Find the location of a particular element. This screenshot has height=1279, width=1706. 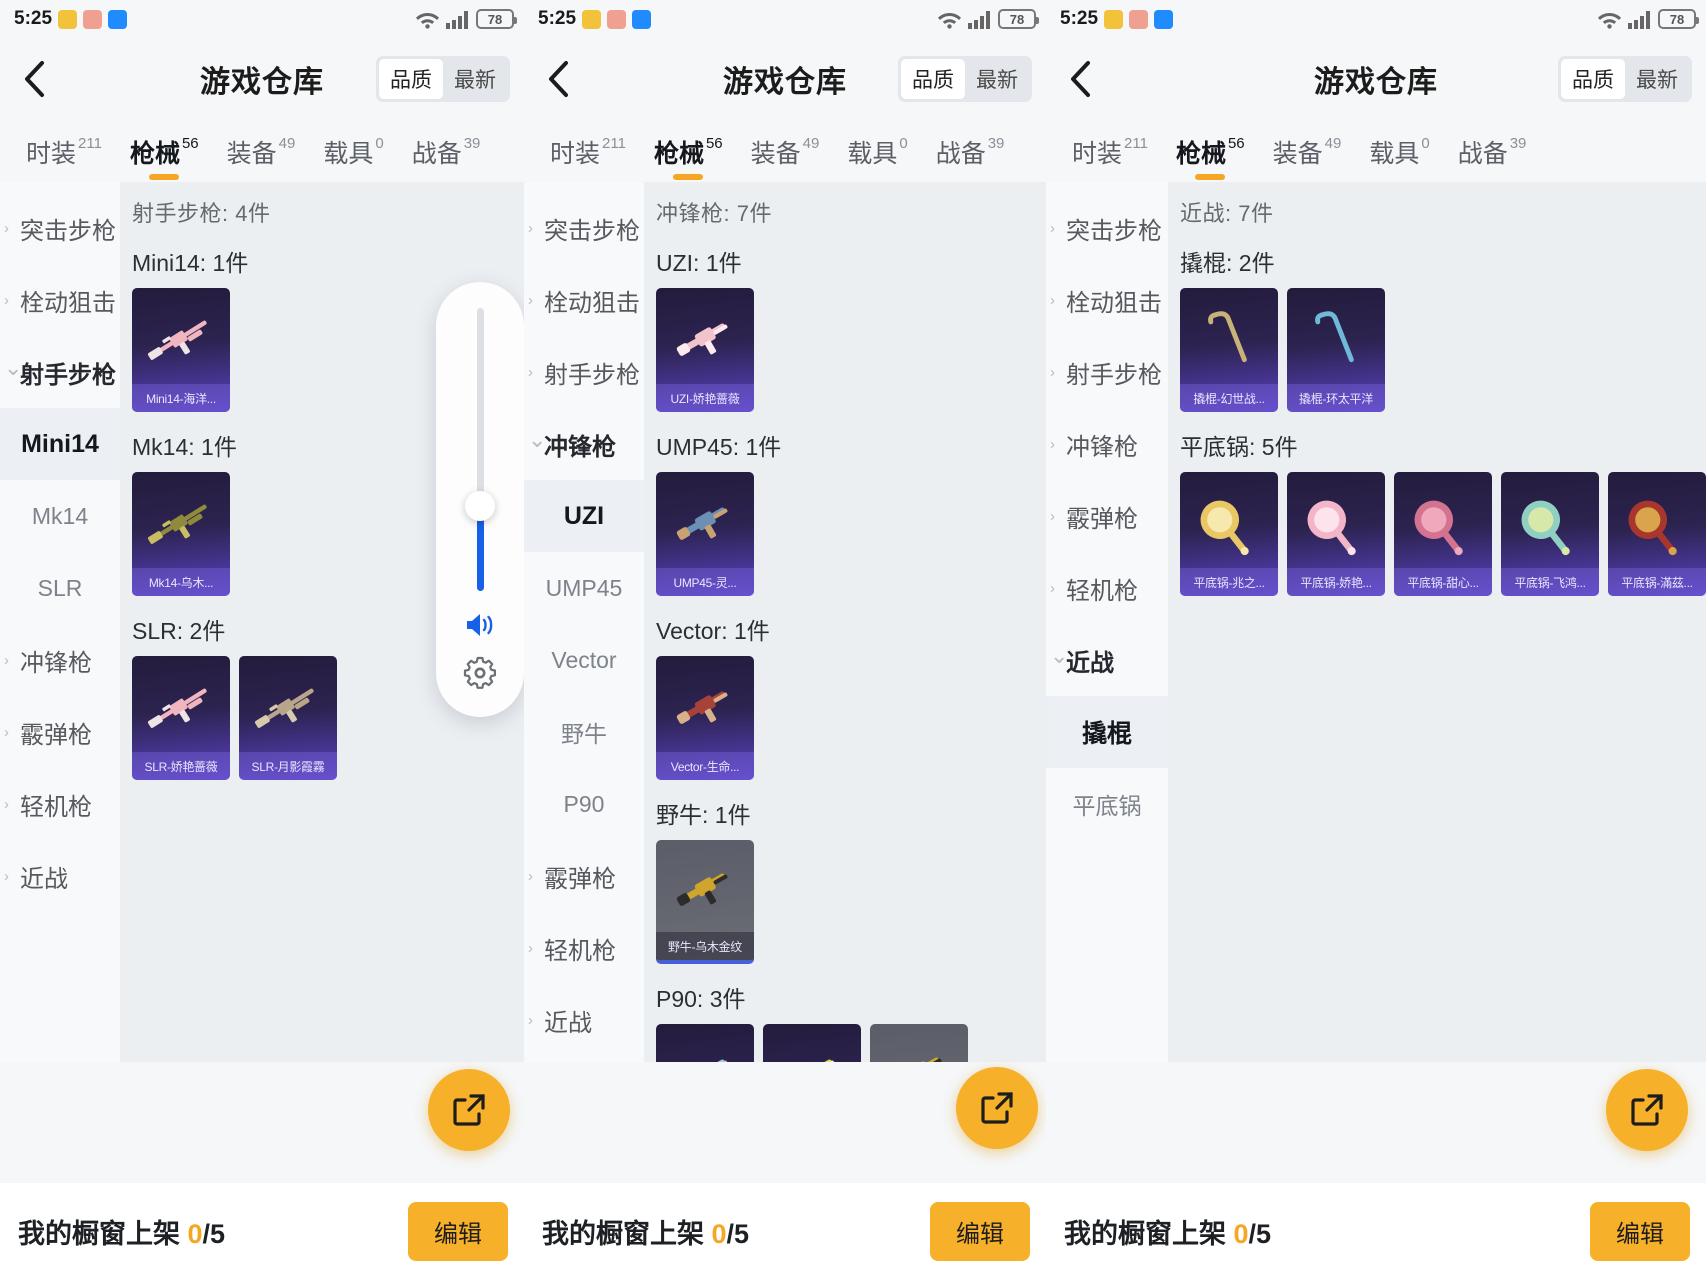

sidebar-group-4: › 霰弹枪 is located at coordinates (1107, 516).